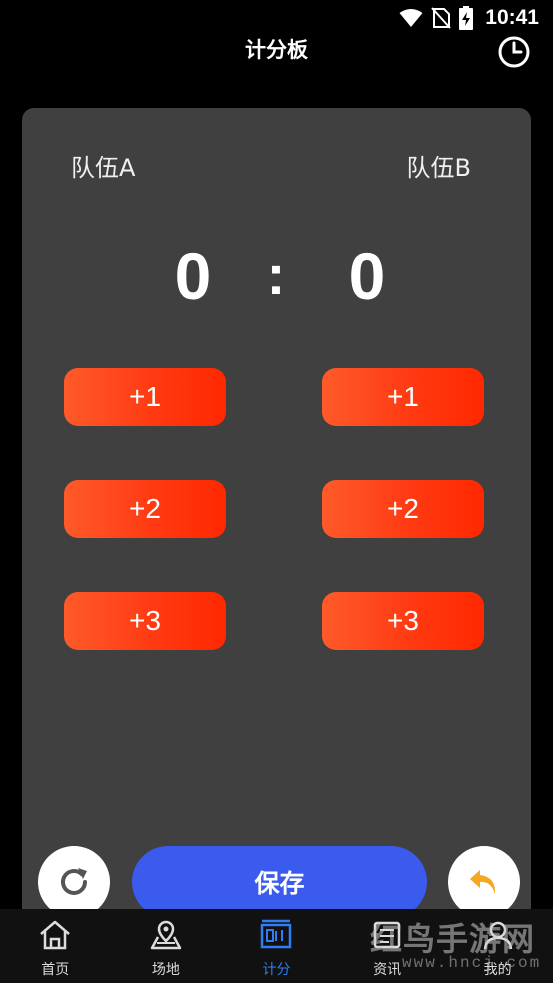  What do you see at coordinates (367, 276) in the screenshot?
I see `team-b-score: 0` at bounding box center [367, 276].